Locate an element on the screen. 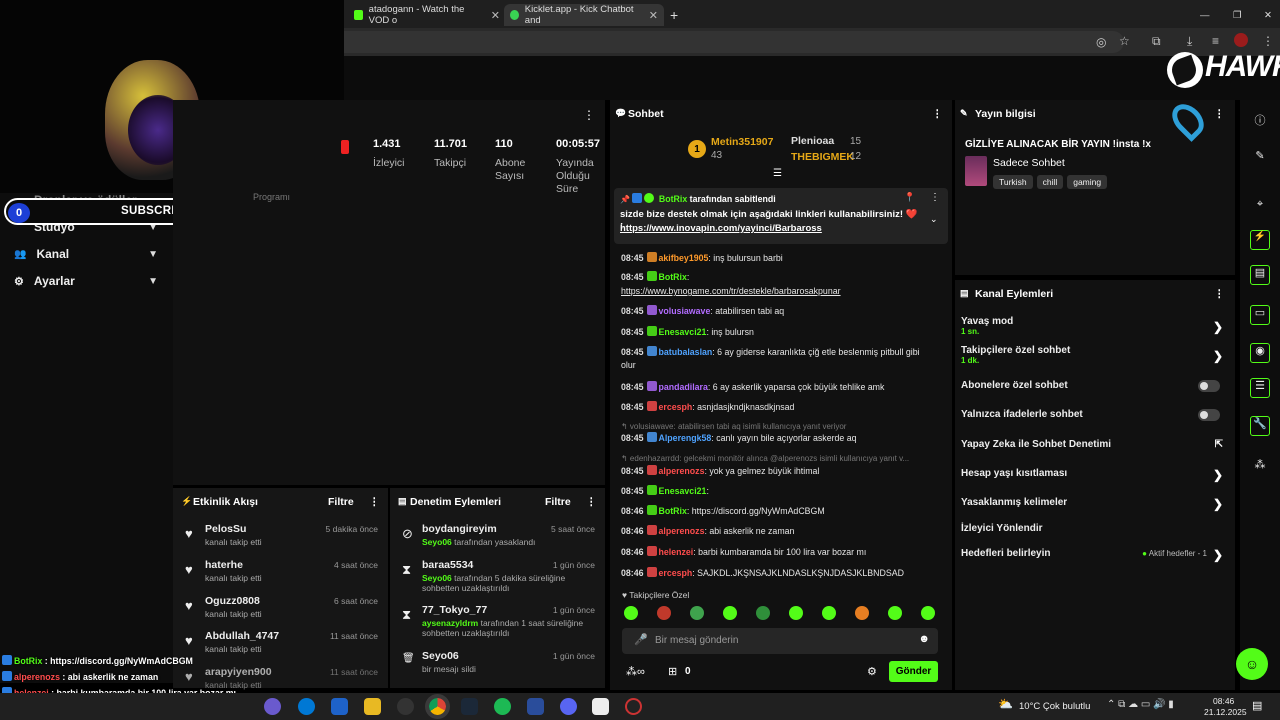 Image resolution: width=1280 pixels, height=720 pixels. message-username: helenzei is located at coordinates (676, 552).